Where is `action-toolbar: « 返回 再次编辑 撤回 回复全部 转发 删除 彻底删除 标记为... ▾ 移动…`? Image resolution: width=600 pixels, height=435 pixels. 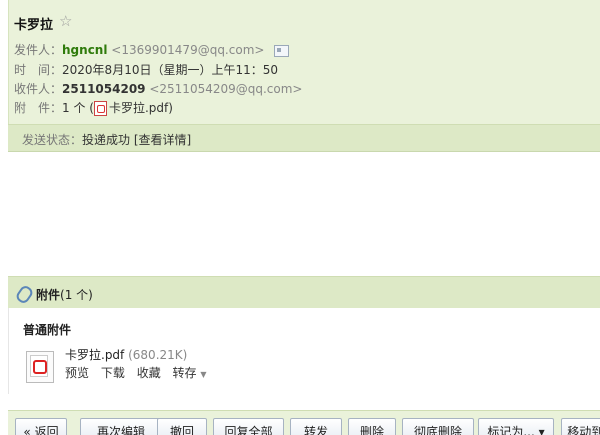
action-toolbar: « 返回 再次编辑 撤回 回复全部 转发 删除 彻底删除 标记为... ▾ 移动… is located at coordinates (304, 422).